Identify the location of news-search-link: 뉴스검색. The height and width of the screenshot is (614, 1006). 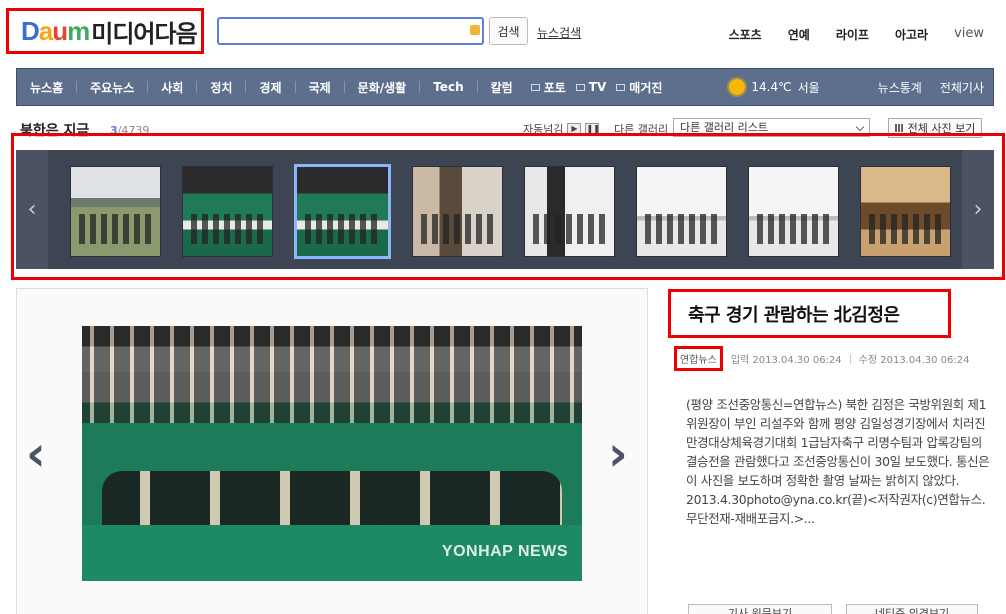
(559, 32).